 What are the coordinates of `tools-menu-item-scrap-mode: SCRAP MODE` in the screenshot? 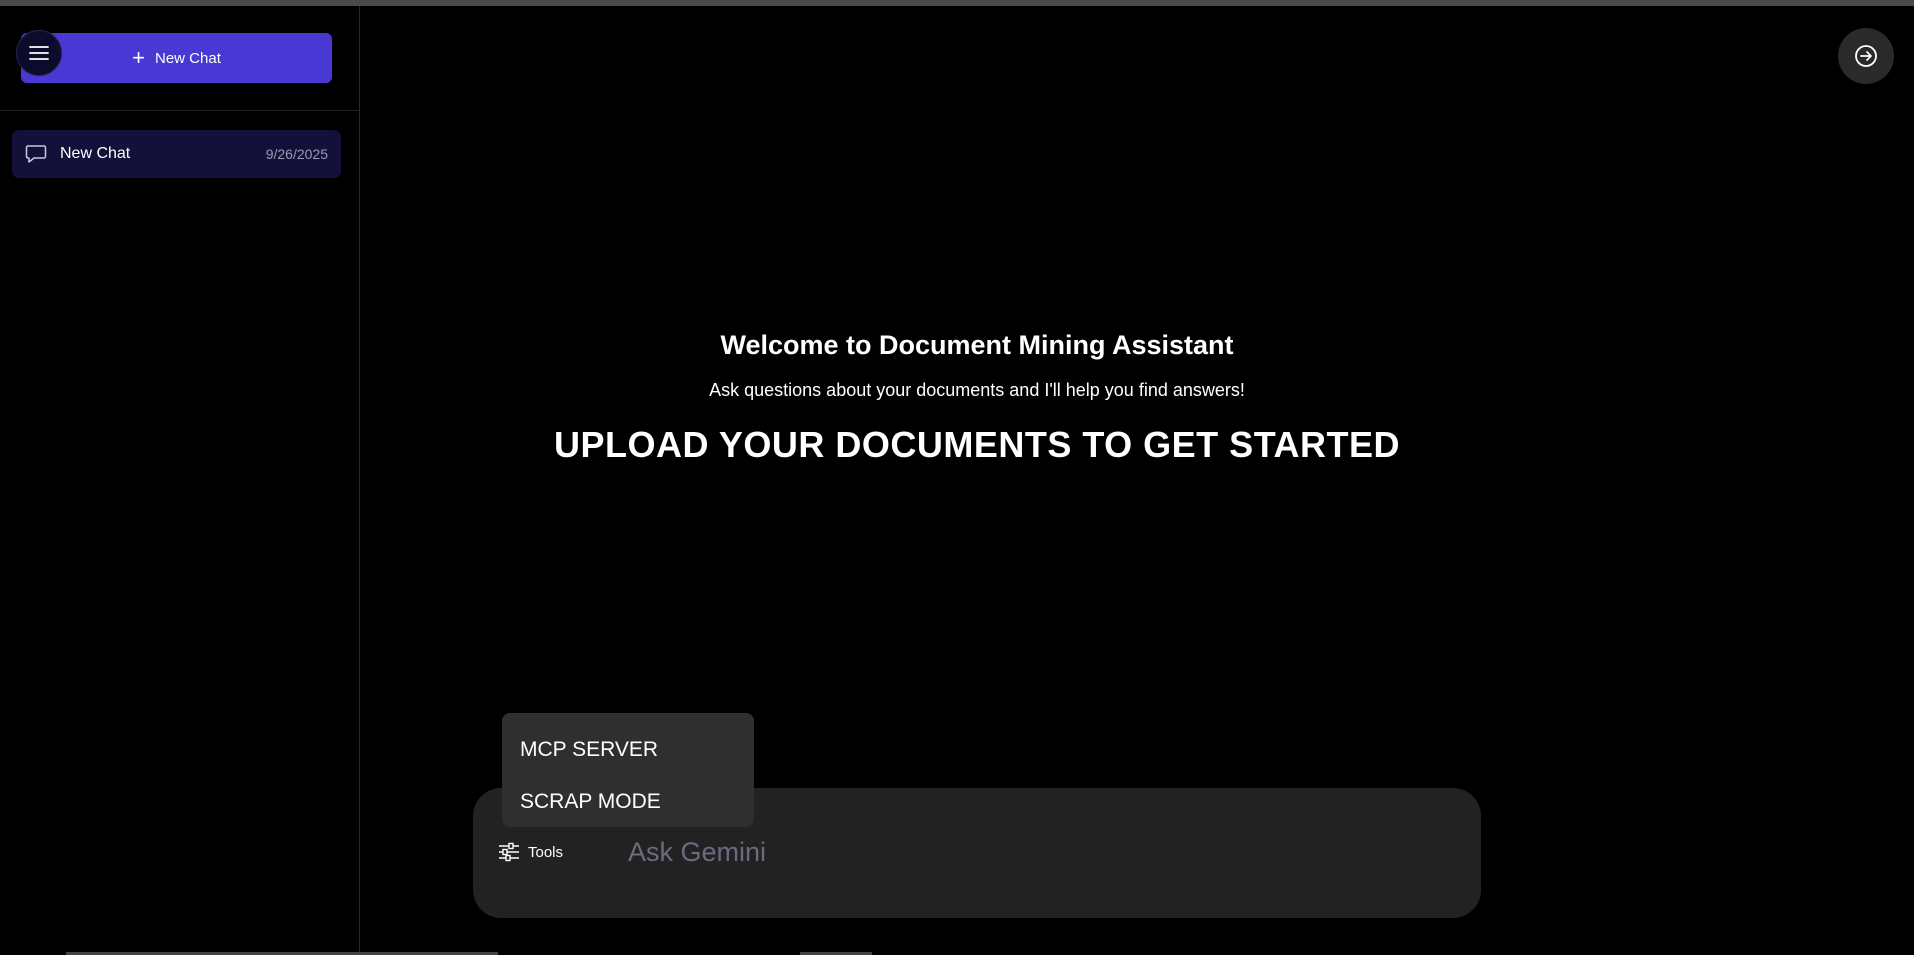 It's located at (628, 802).